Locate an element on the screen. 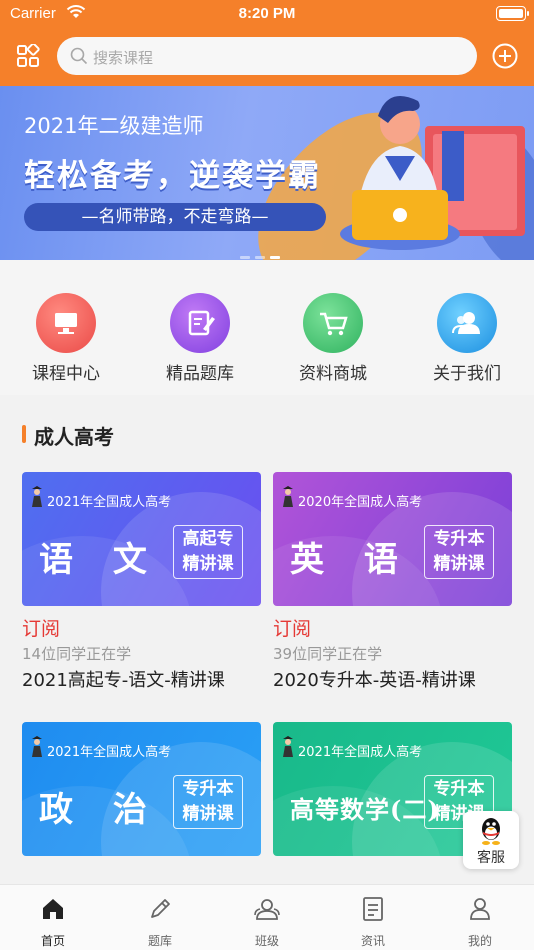  tab-question-bank: 题库 is located at coordinates (160, 922).